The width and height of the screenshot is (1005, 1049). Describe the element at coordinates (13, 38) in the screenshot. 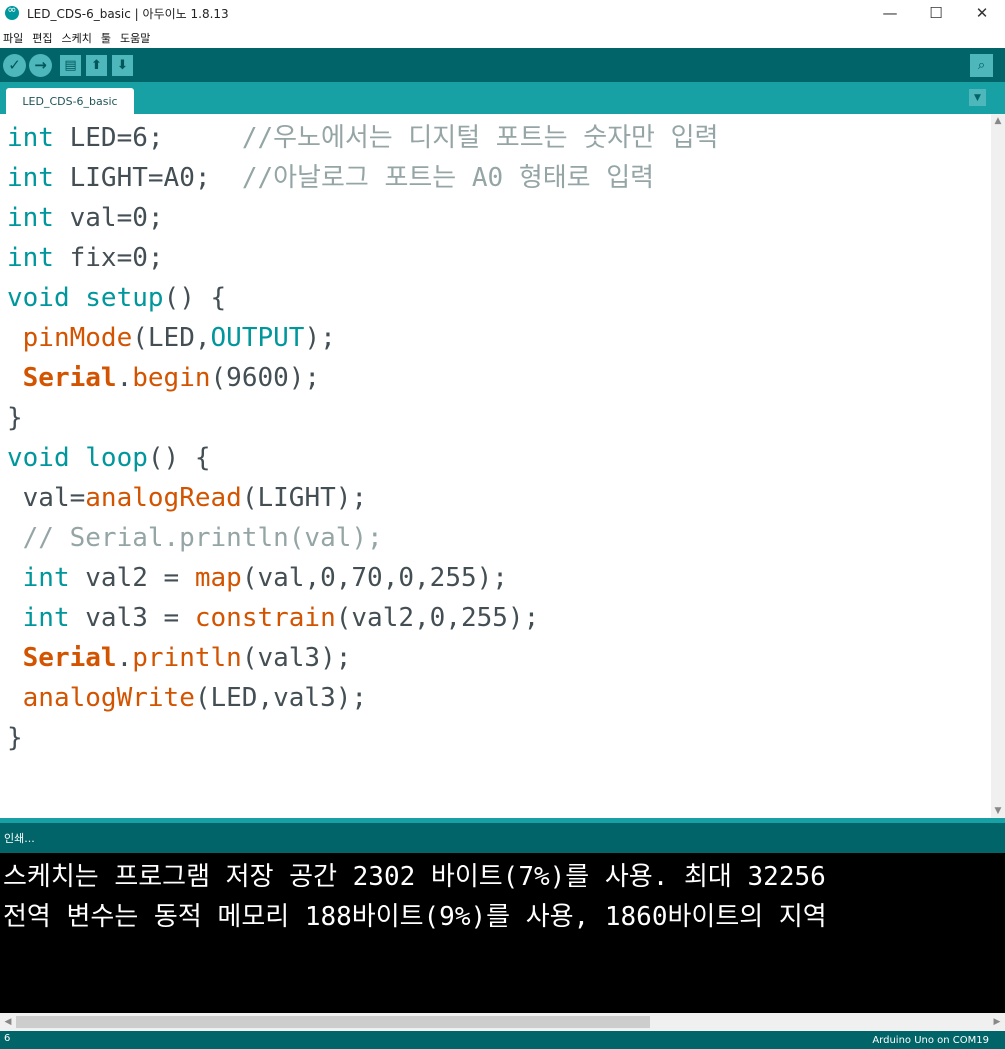

I see `menu-file: 파일` at that location.